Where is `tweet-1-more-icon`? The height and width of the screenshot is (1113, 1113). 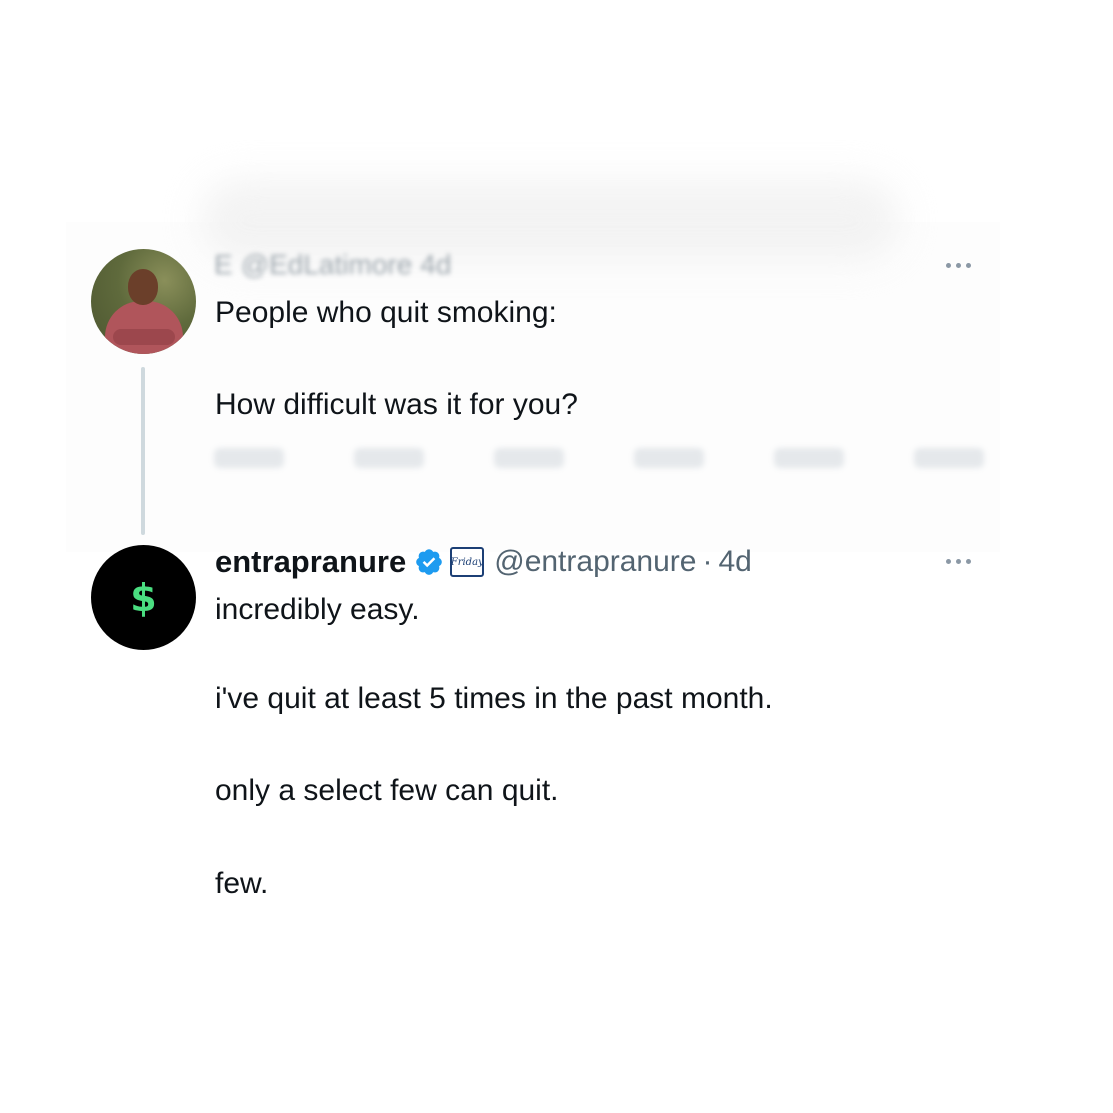 tweet-1-more-icon is located at coordinates (958, 265).